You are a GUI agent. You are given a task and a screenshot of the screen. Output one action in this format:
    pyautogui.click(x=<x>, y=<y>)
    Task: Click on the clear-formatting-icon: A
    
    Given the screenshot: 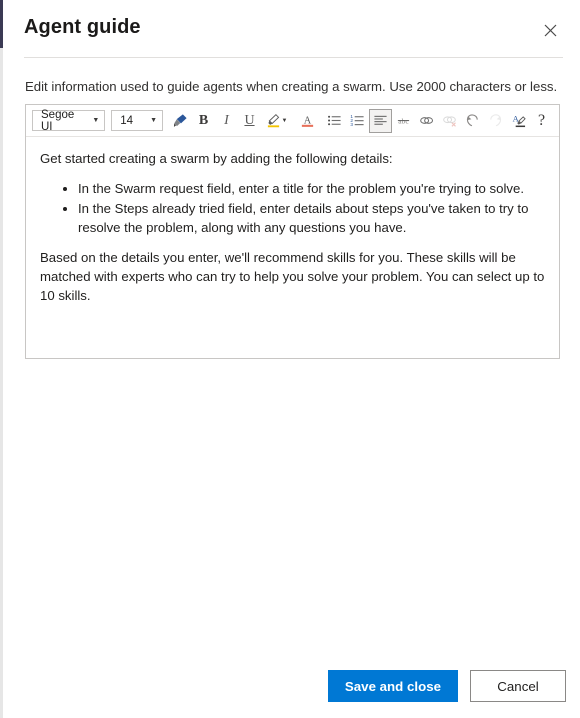 What is the action you would take?
    pyautogui.click(x=519, y=120)
    